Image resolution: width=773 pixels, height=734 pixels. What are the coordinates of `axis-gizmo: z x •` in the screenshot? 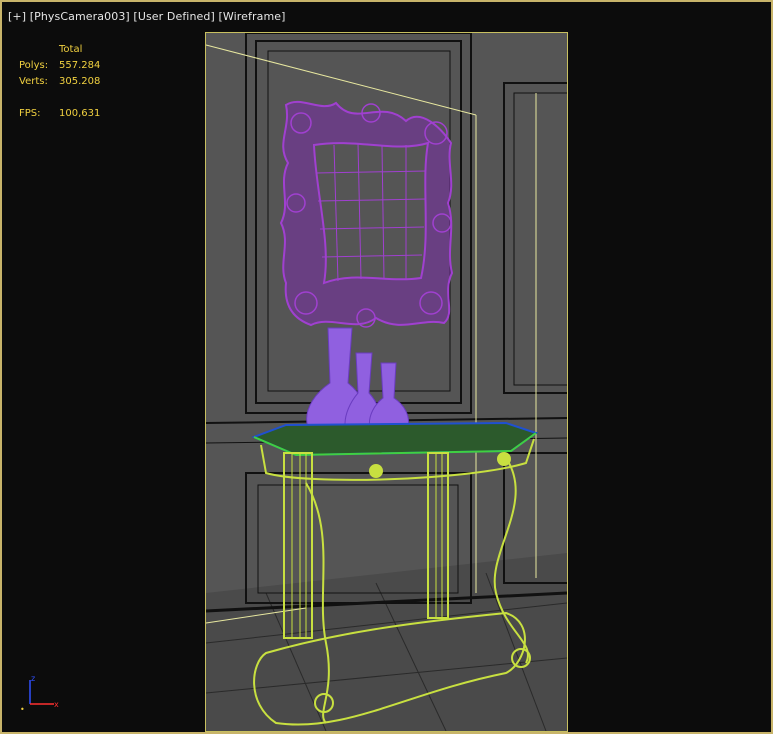 It's located at (39, 694).